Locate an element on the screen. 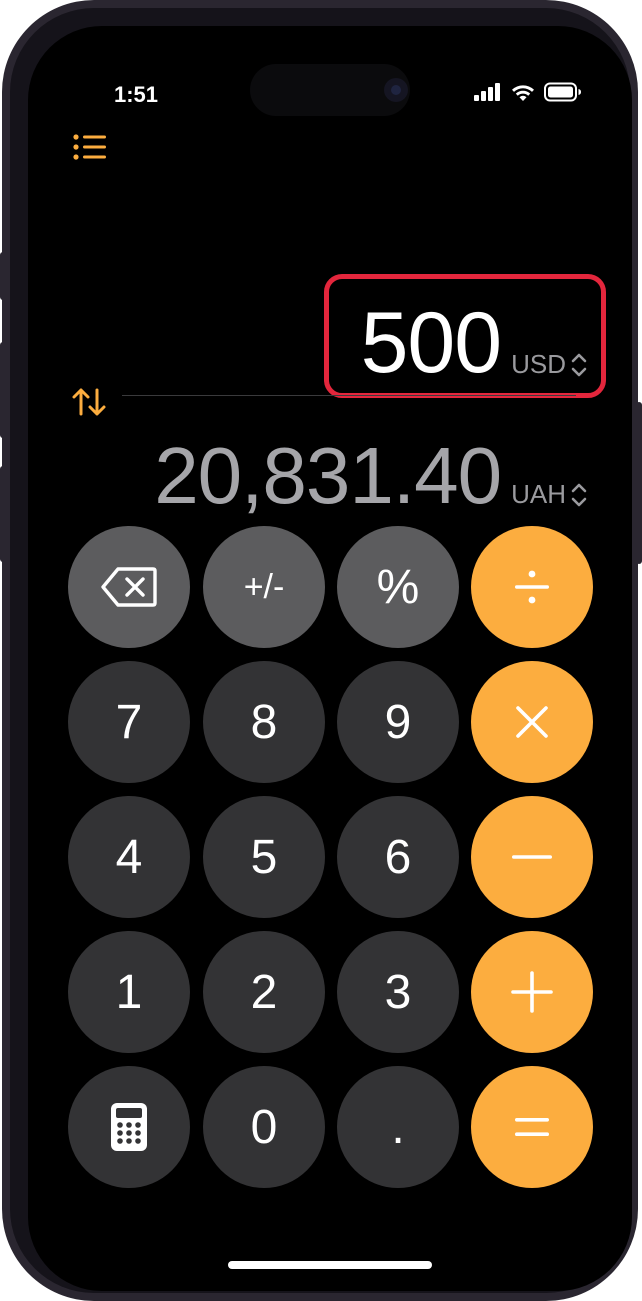 Image resolution: width=642 pixels, height=1301 pixels. battery-icon is located at coordinates (562, 92).